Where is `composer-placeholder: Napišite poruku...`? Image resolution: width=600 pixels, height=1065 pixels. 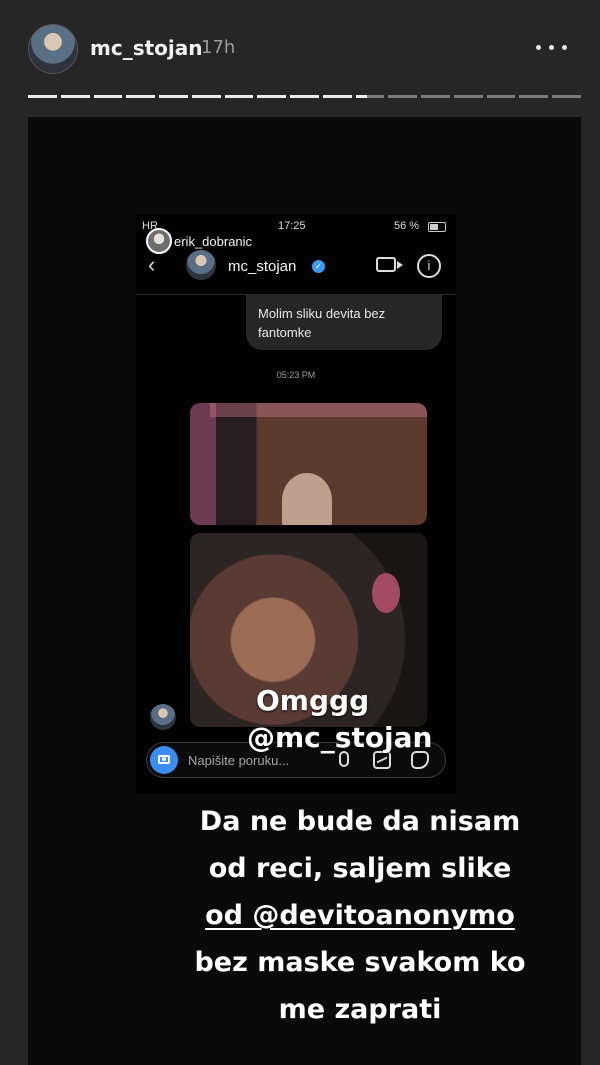
composer-placeholder: Napišite poruku... is located at coordinates (239, 760).